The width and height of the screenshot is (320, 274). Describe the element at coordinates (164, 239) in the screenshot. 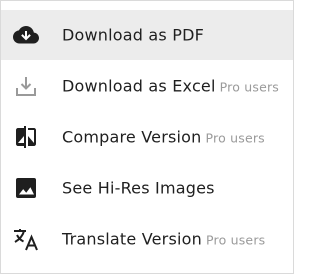

I see `menu-item-label: Translate Version Pro users` at that location.